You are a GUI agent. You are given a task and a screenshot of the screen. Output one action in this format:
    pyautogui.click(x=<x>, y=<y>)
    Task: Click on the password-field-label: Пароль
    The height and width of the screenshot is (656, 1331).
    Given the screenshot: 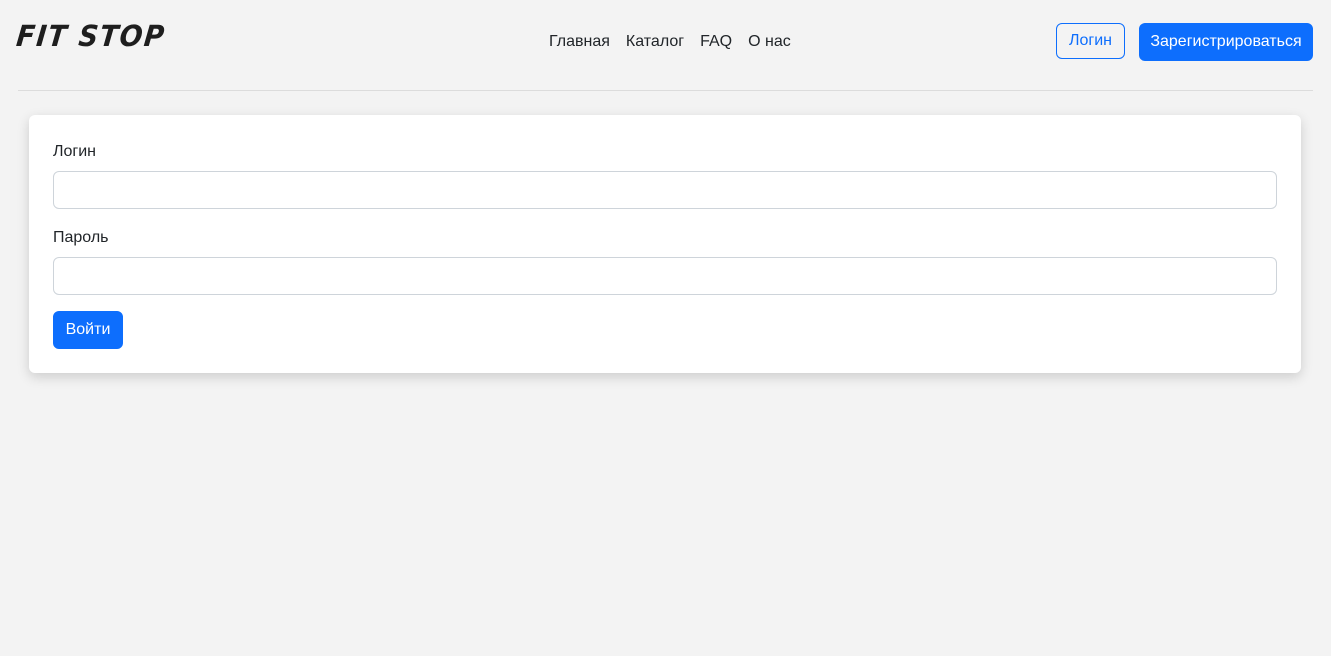 What is the action you would take?
    pyautogui.click(x=81, y=237)
    